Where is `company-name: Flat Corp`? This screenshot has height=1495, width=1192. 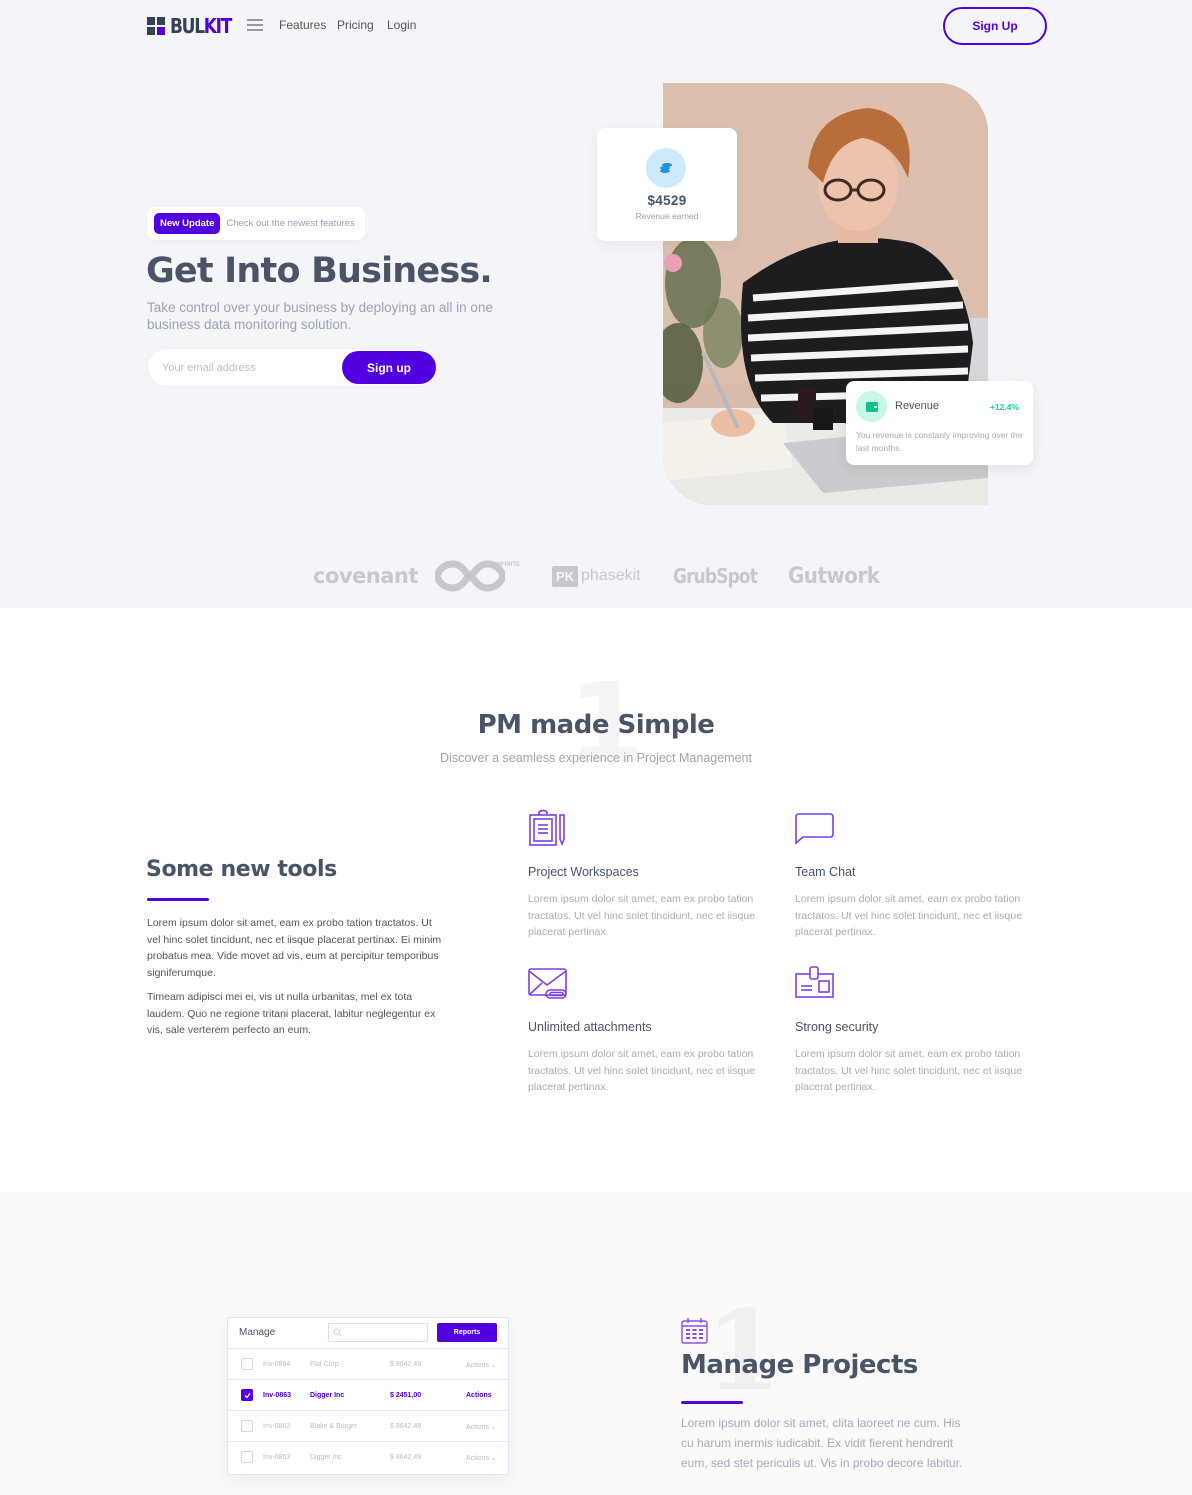 company-name: Flat Corp is located at coordinates (324, 1364).